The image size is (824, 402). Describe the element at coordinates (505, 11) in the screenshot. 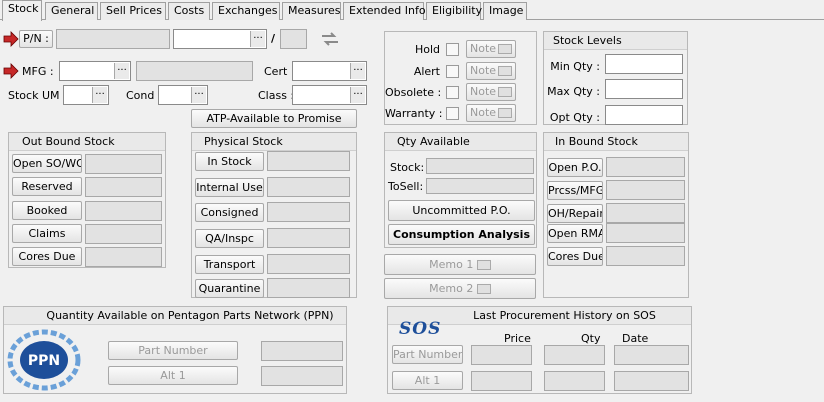

I see `tab-image: Image` at that location.